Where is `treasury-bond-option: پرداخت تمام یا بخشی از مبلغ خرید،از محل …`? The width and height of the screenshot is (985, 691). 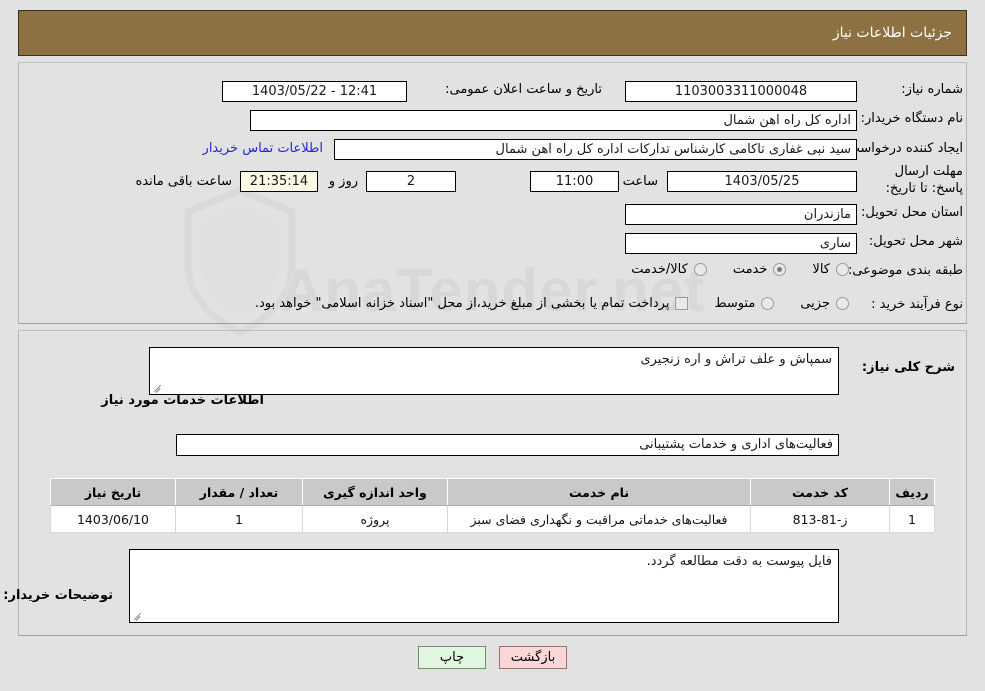
treasury-bond-option: پرداخت تمام یا بخشی از مبلغ خرید،از محل … is located at coordinates (472, 303).